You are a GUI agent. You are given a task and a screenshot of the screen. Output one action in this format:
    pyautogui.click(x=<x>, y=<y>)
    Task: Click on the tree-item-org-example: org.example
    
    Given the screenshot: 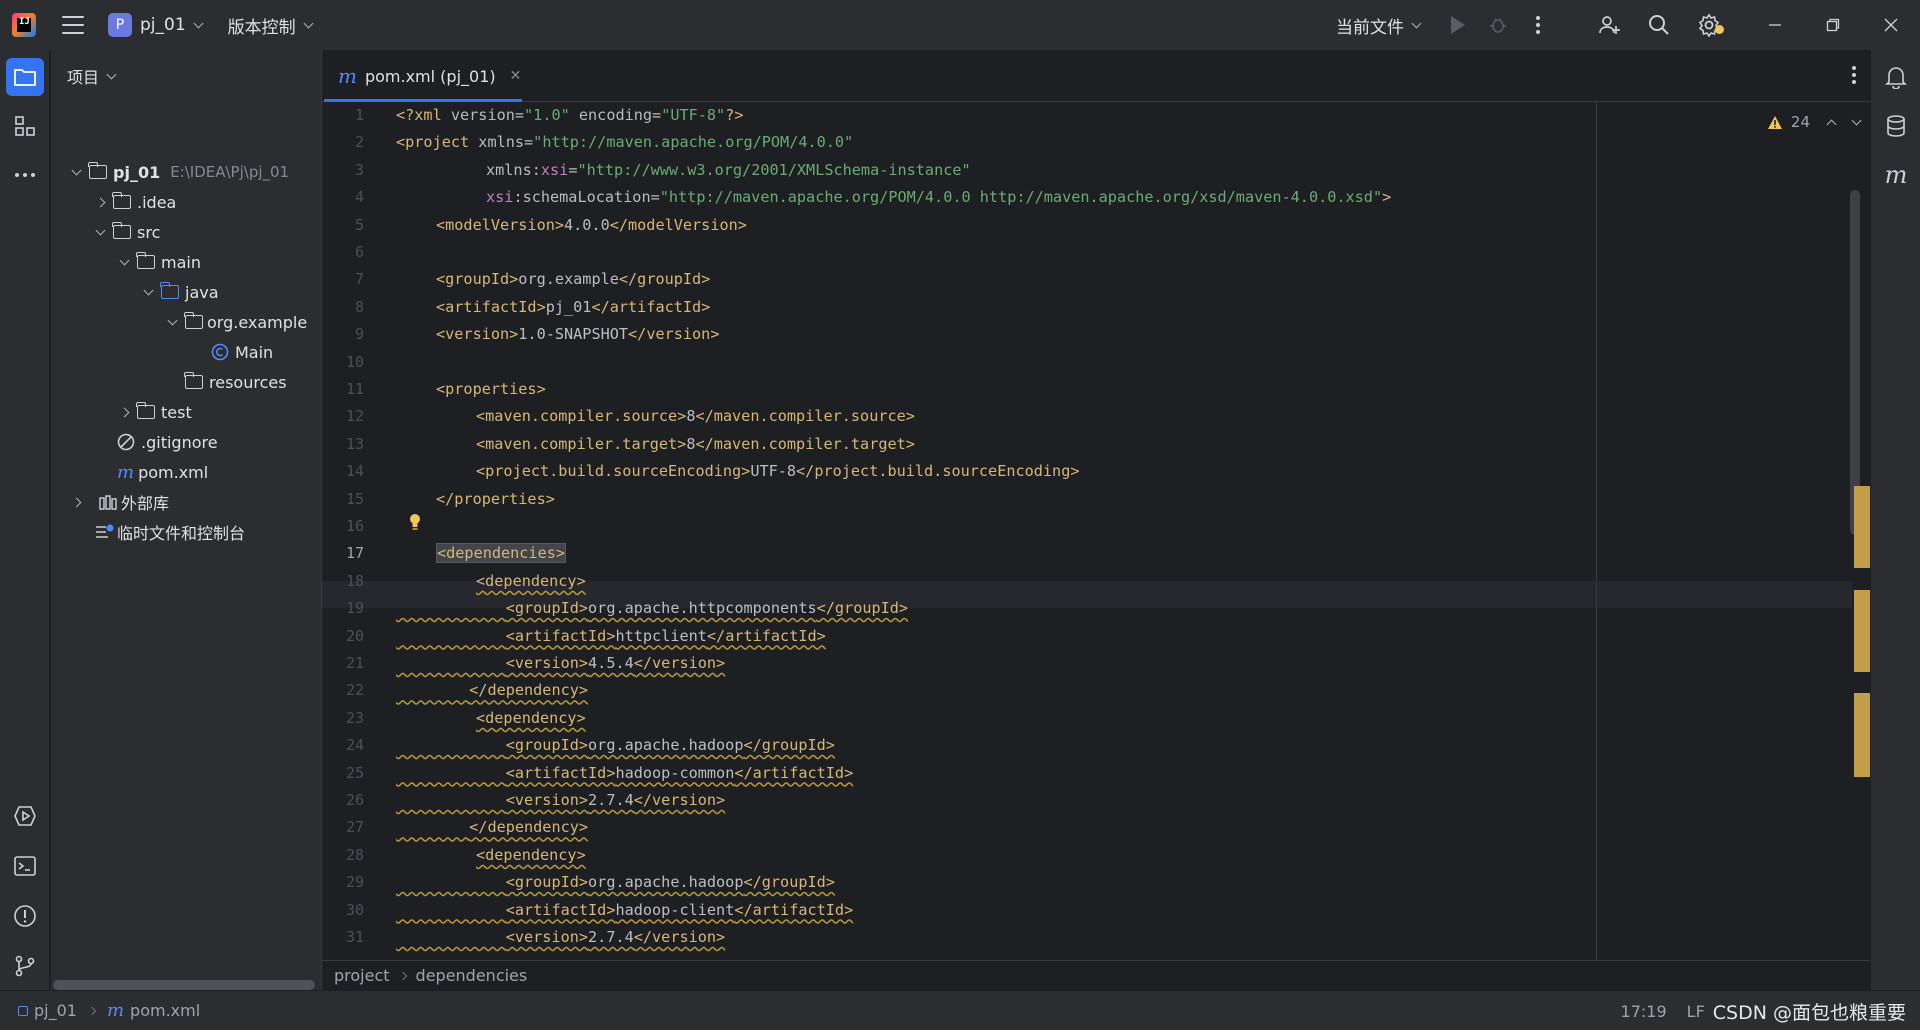 What is the action you would take?
    pyautogui.click(x=236, y=322)
    